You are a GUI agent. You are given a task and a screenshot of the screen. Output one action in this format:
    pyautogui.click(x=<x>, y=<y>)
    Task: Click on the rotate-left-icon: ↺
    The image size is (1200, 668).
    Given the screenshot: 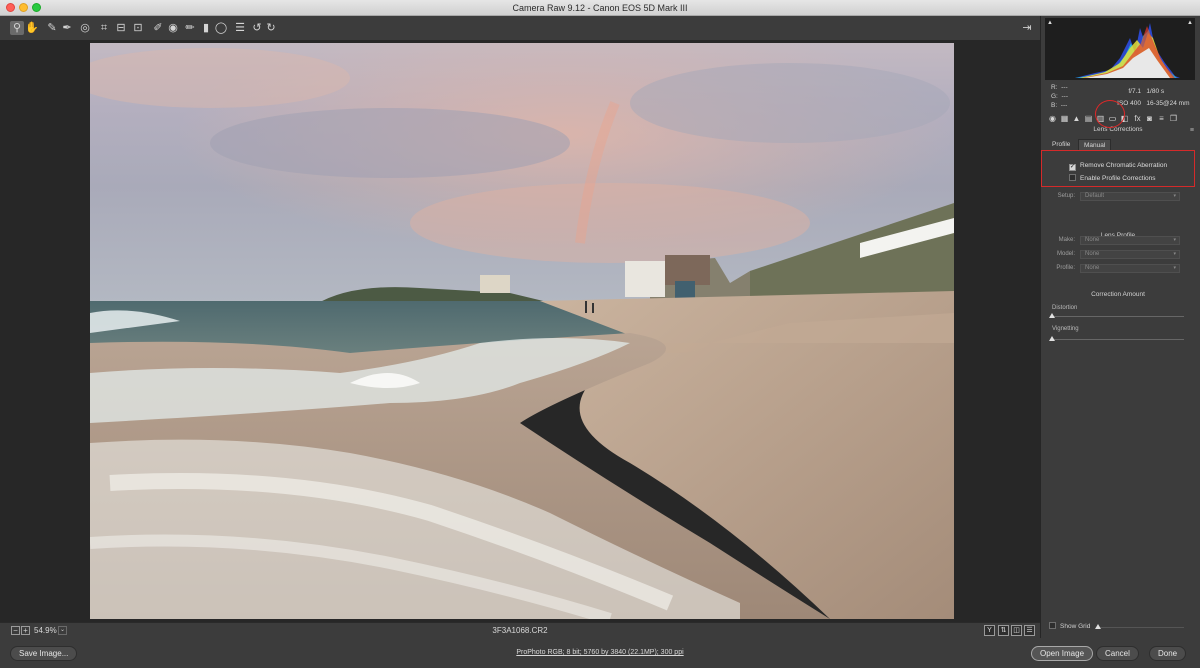 What is the action you would take?
    pyautogui.click(x=257, y=28)
    